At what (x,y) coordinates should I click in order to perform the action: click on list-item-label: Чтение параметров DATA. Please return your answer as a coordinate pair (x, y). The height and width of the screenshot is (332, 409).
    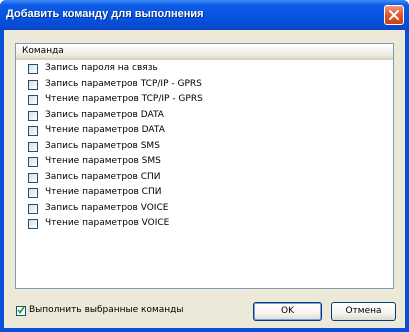
    Looking at the image, I should click on (105, 130).